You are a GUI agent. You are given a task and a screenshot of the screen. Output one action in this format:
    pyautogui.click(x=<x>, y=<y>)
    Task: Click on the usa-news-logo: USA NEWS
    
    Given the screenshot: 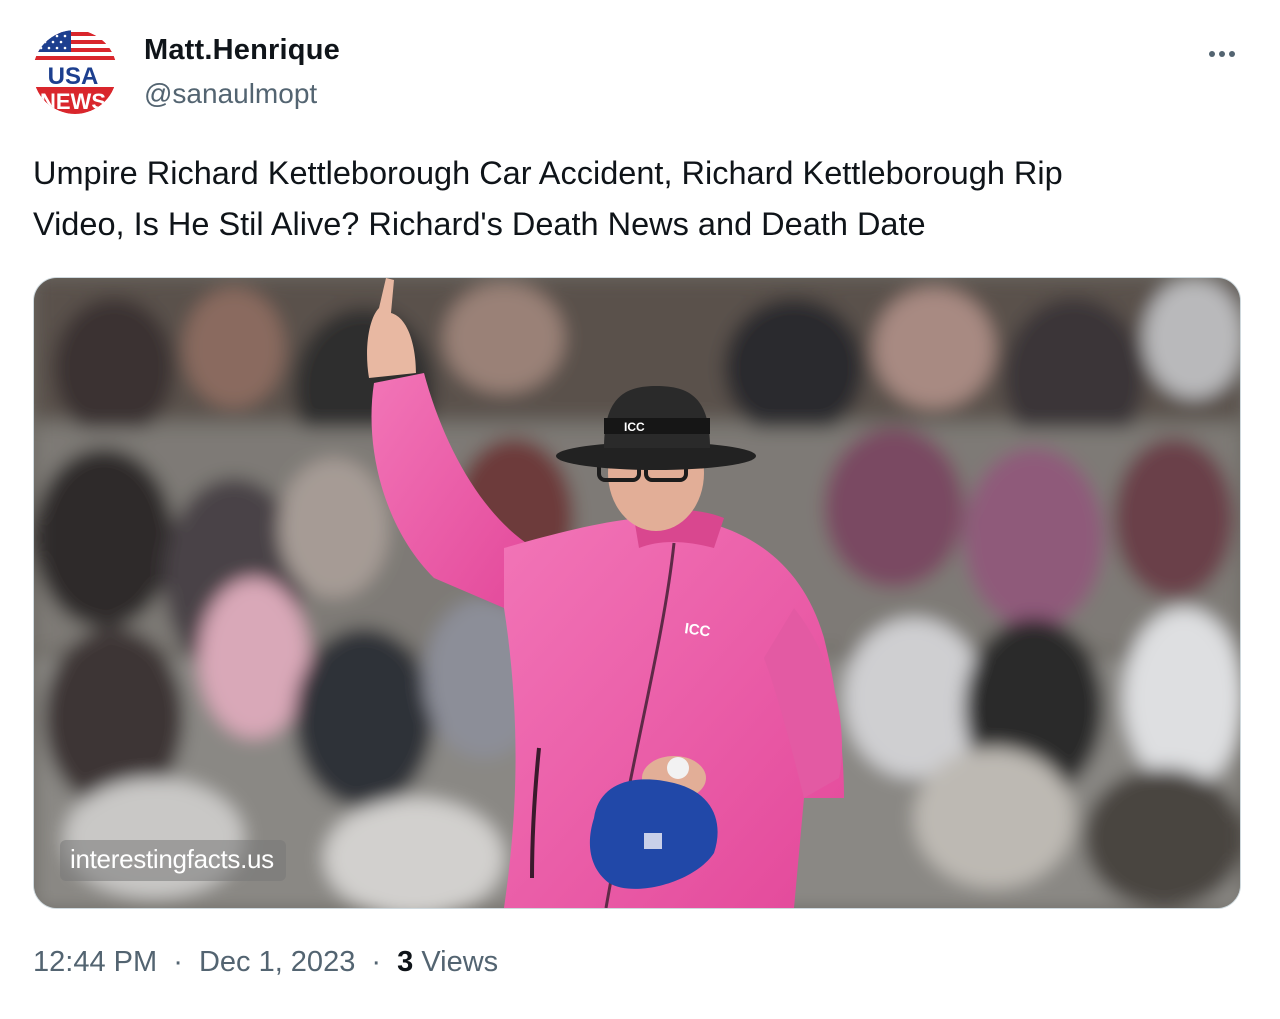 What is the action you would take?
    pyautogui.click(x=75, y=72)
    